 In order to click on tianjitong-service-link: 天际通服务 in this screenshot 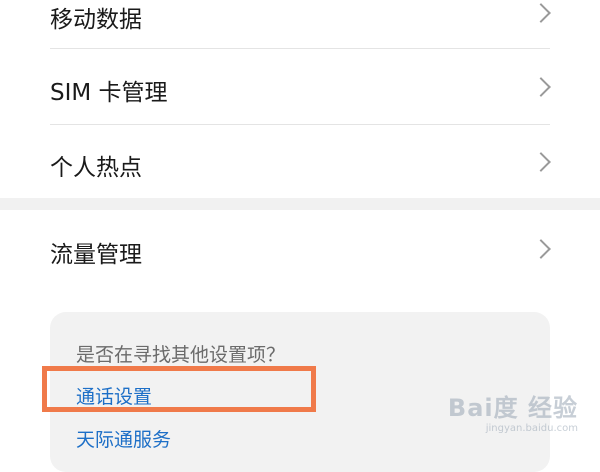, I will do `click(123, 438)`.